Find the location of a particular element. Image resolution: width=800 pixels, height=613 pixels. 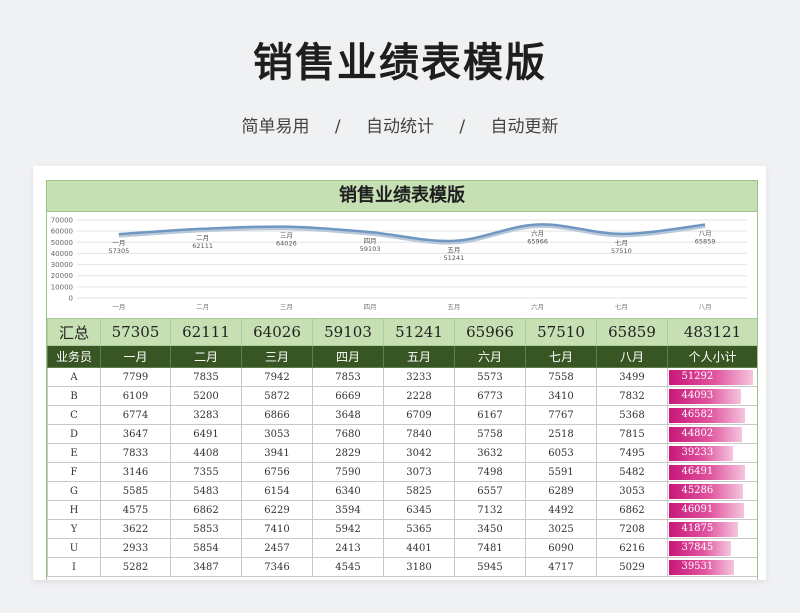

salesperson-cell: B is located at coordinates (74, 396).